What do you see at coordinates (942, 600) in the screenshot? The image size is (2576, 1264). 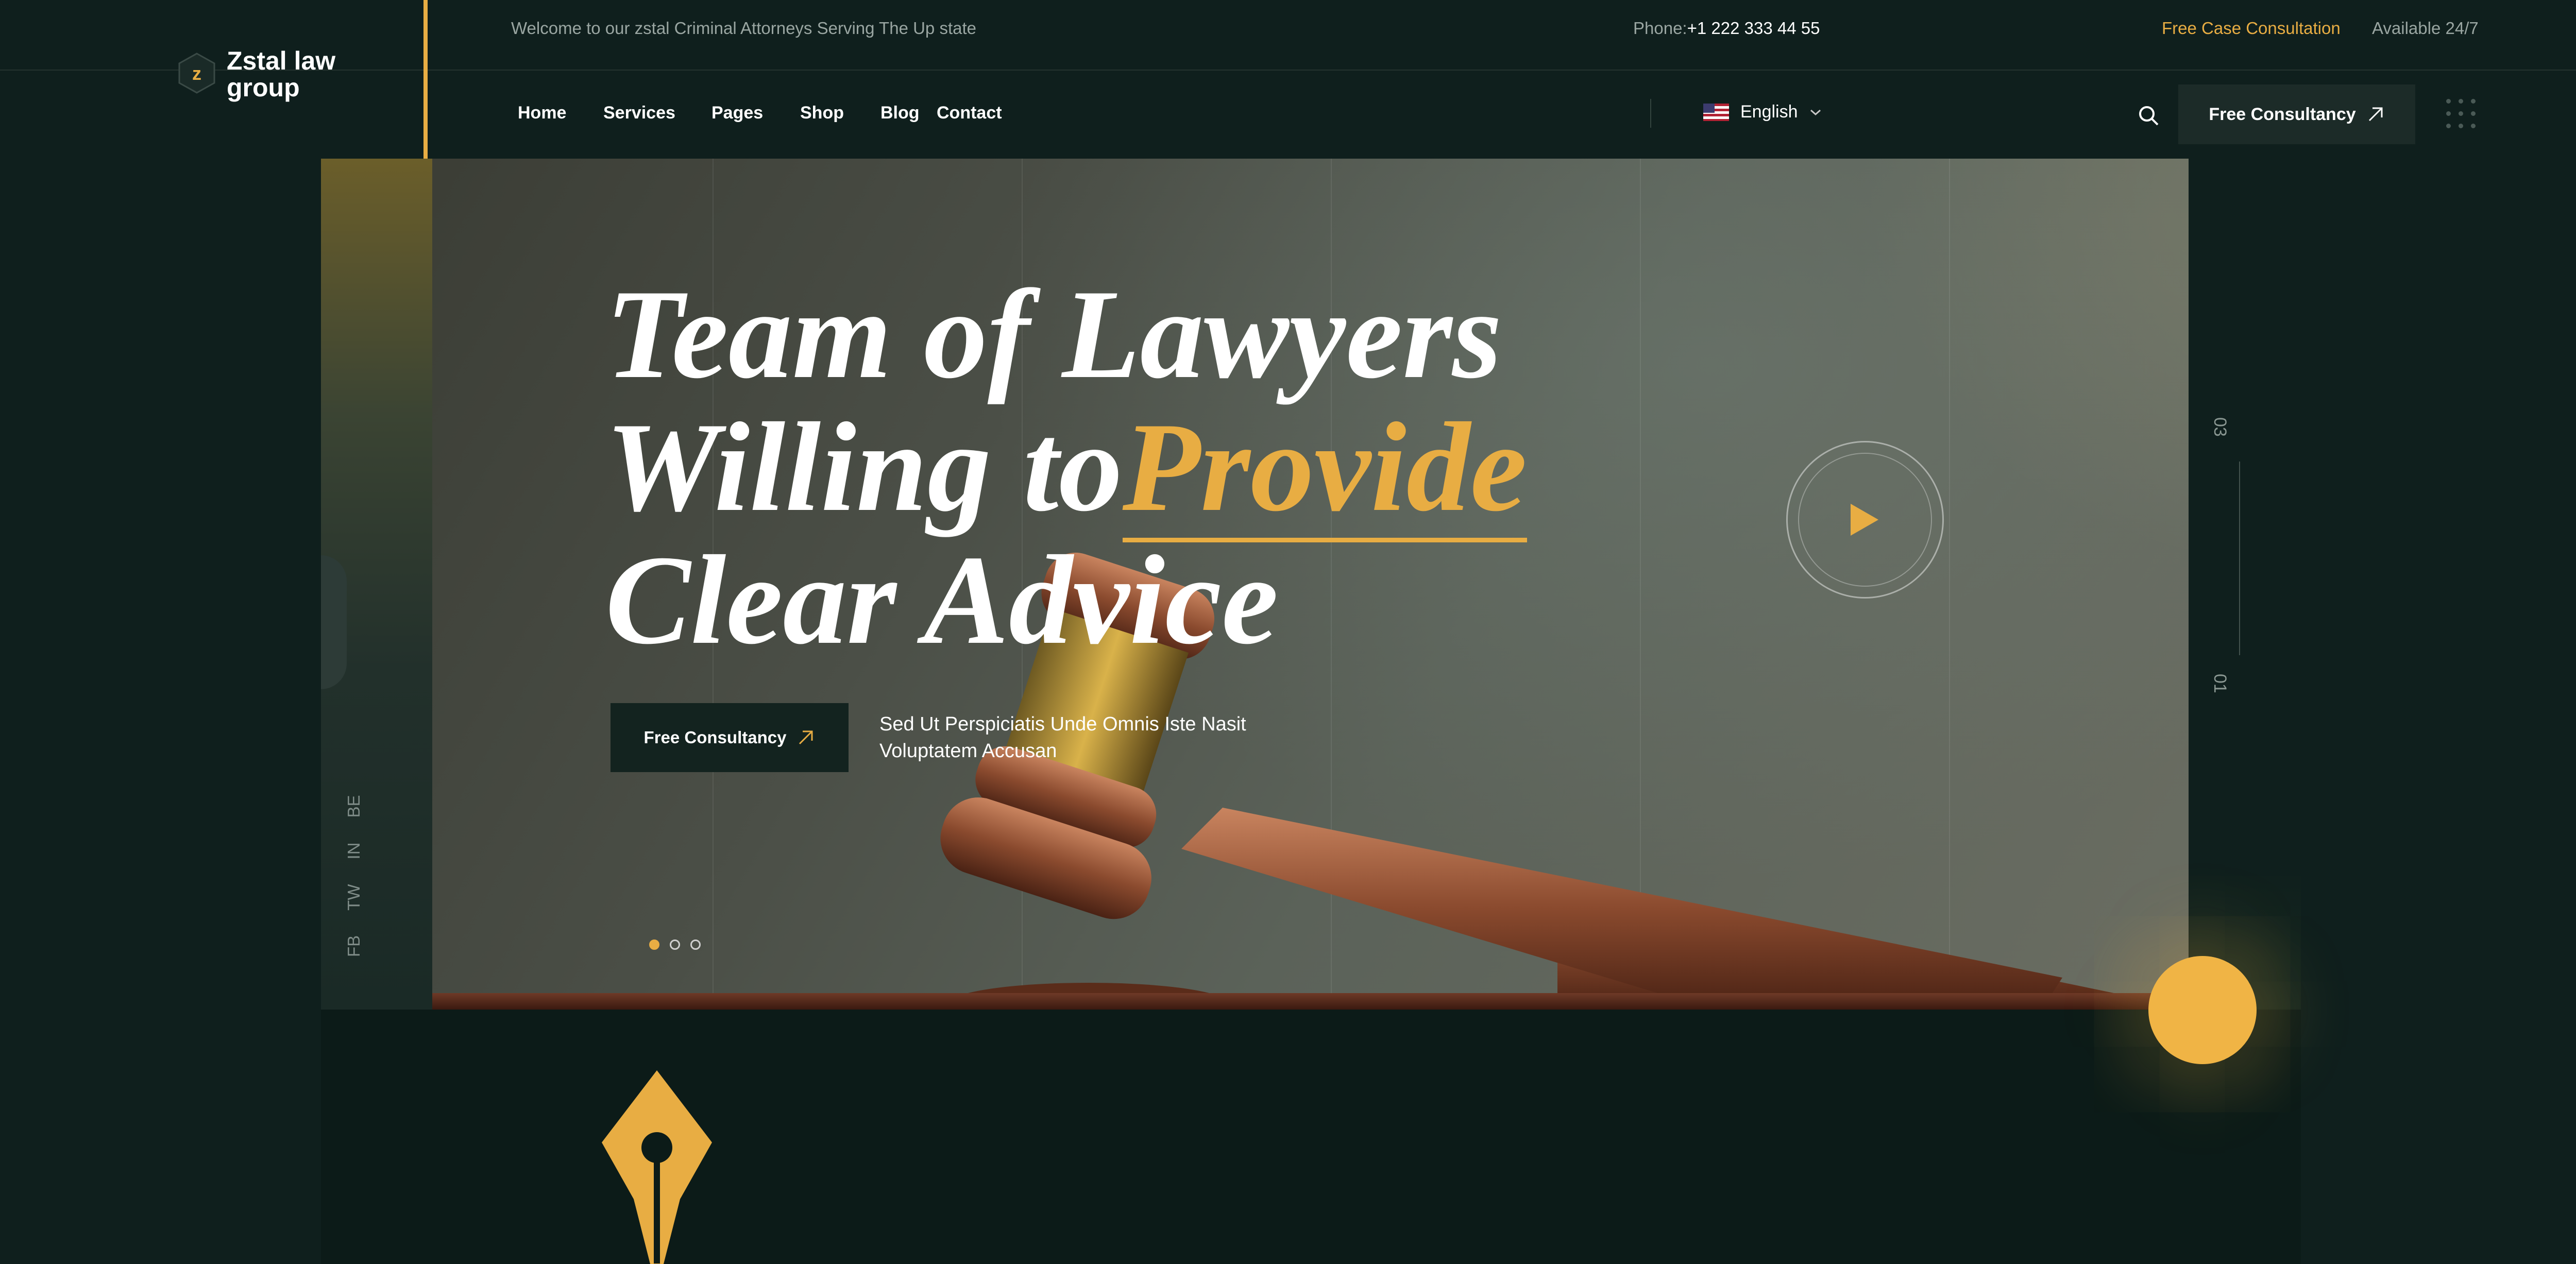 I see `headline-line-3: Clear Advice` at bounding box center [942, 600].